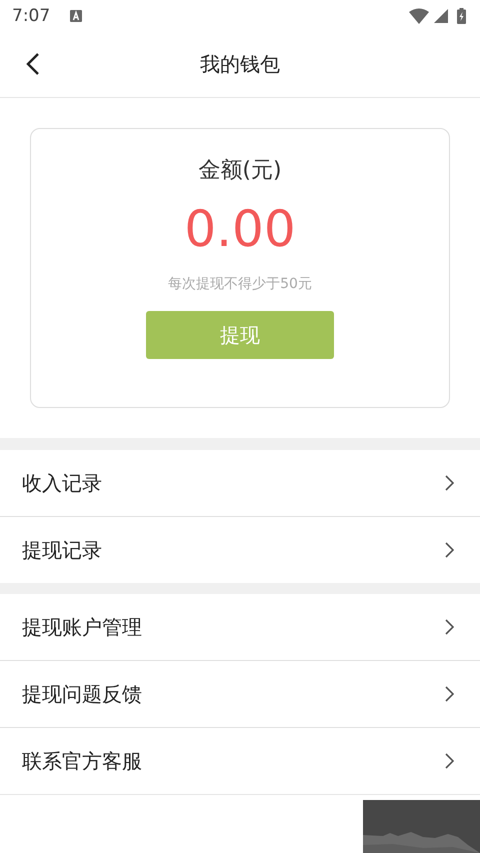 Image resolution: width=480 pixels, height=853 pixels. Describe the element at coordinates (240, 549) in the screenshot. I see `menu-item: 提现记录` at that location.